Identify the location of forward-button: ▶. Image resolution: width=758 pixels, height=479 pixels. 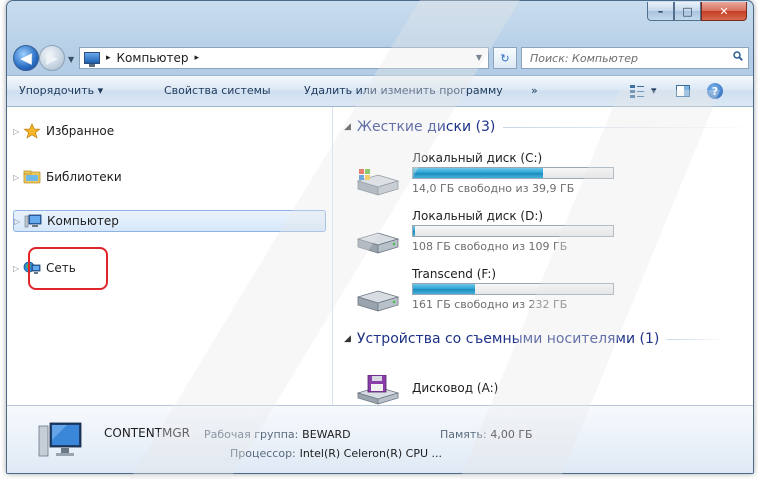
(52, 58).